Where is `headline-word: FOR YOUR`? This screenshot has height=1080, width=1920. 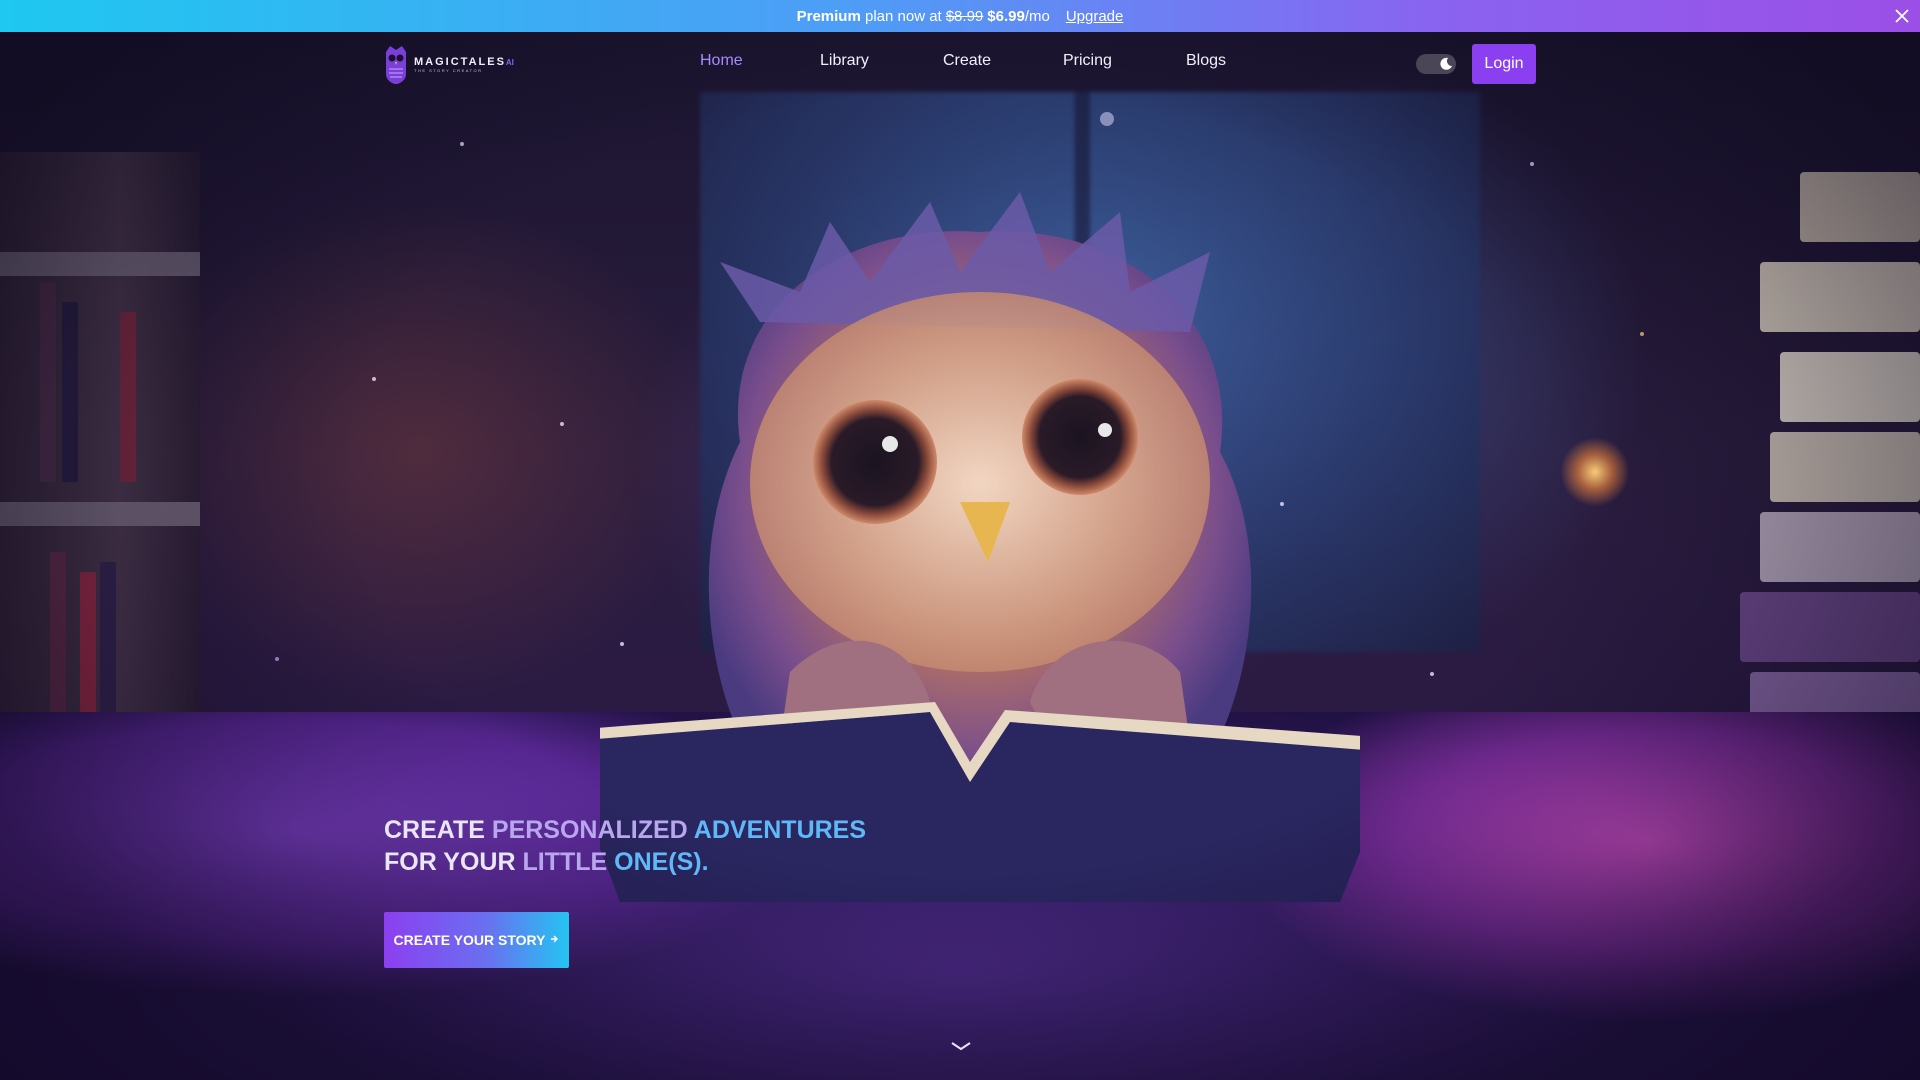 headline-word: FOR YOUR is located at coordinates (450, 862).